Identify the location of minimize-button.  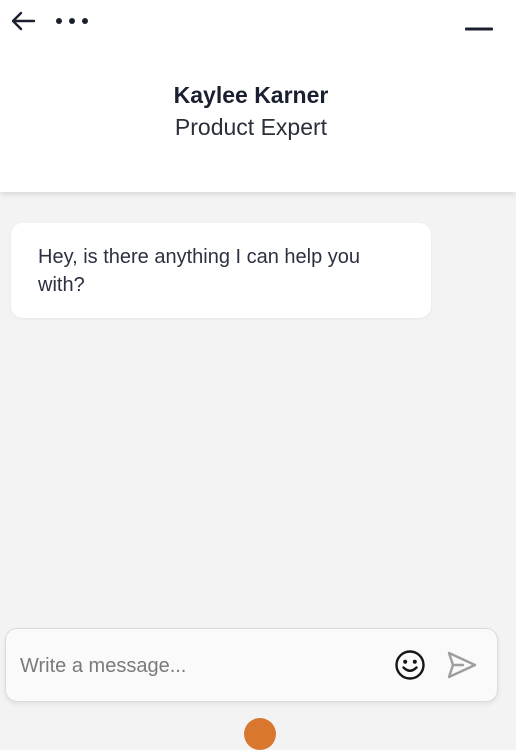
(479, 29).